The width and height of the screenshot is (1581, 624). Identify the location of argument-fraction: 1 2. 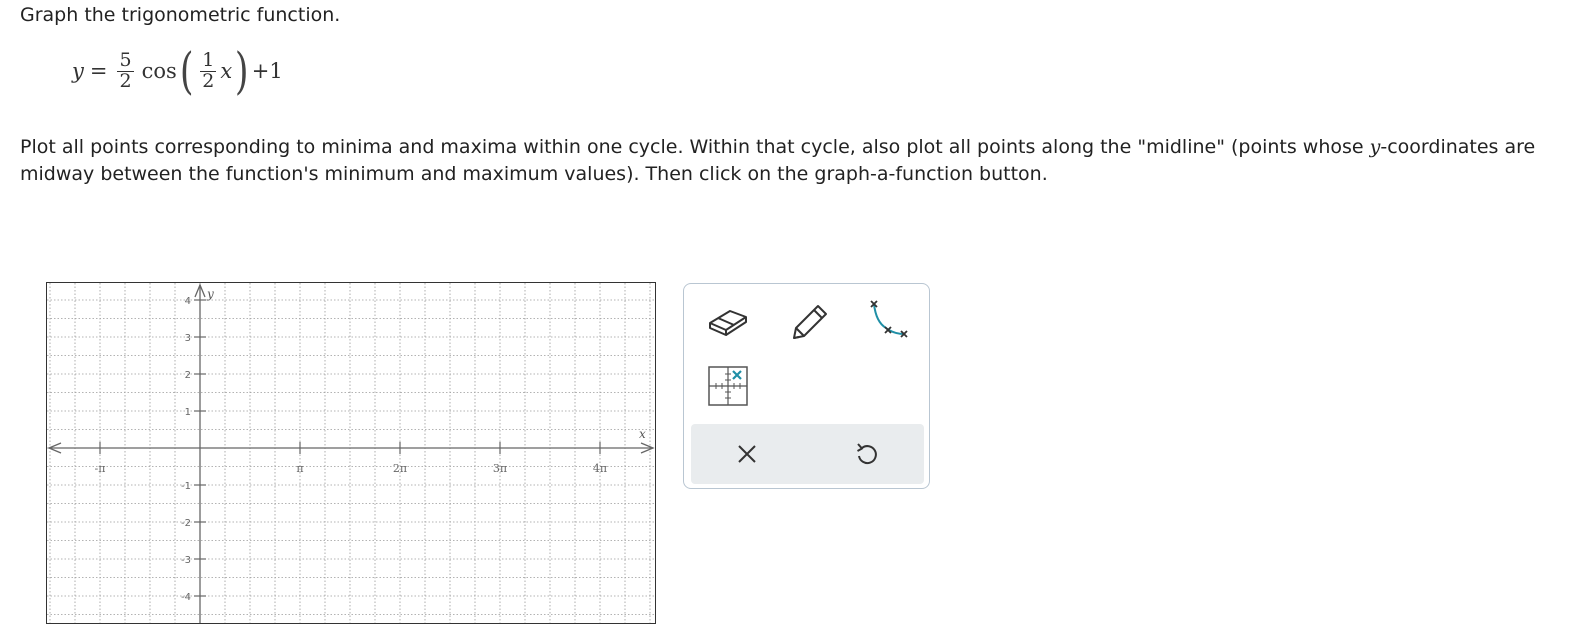
(208, 70).